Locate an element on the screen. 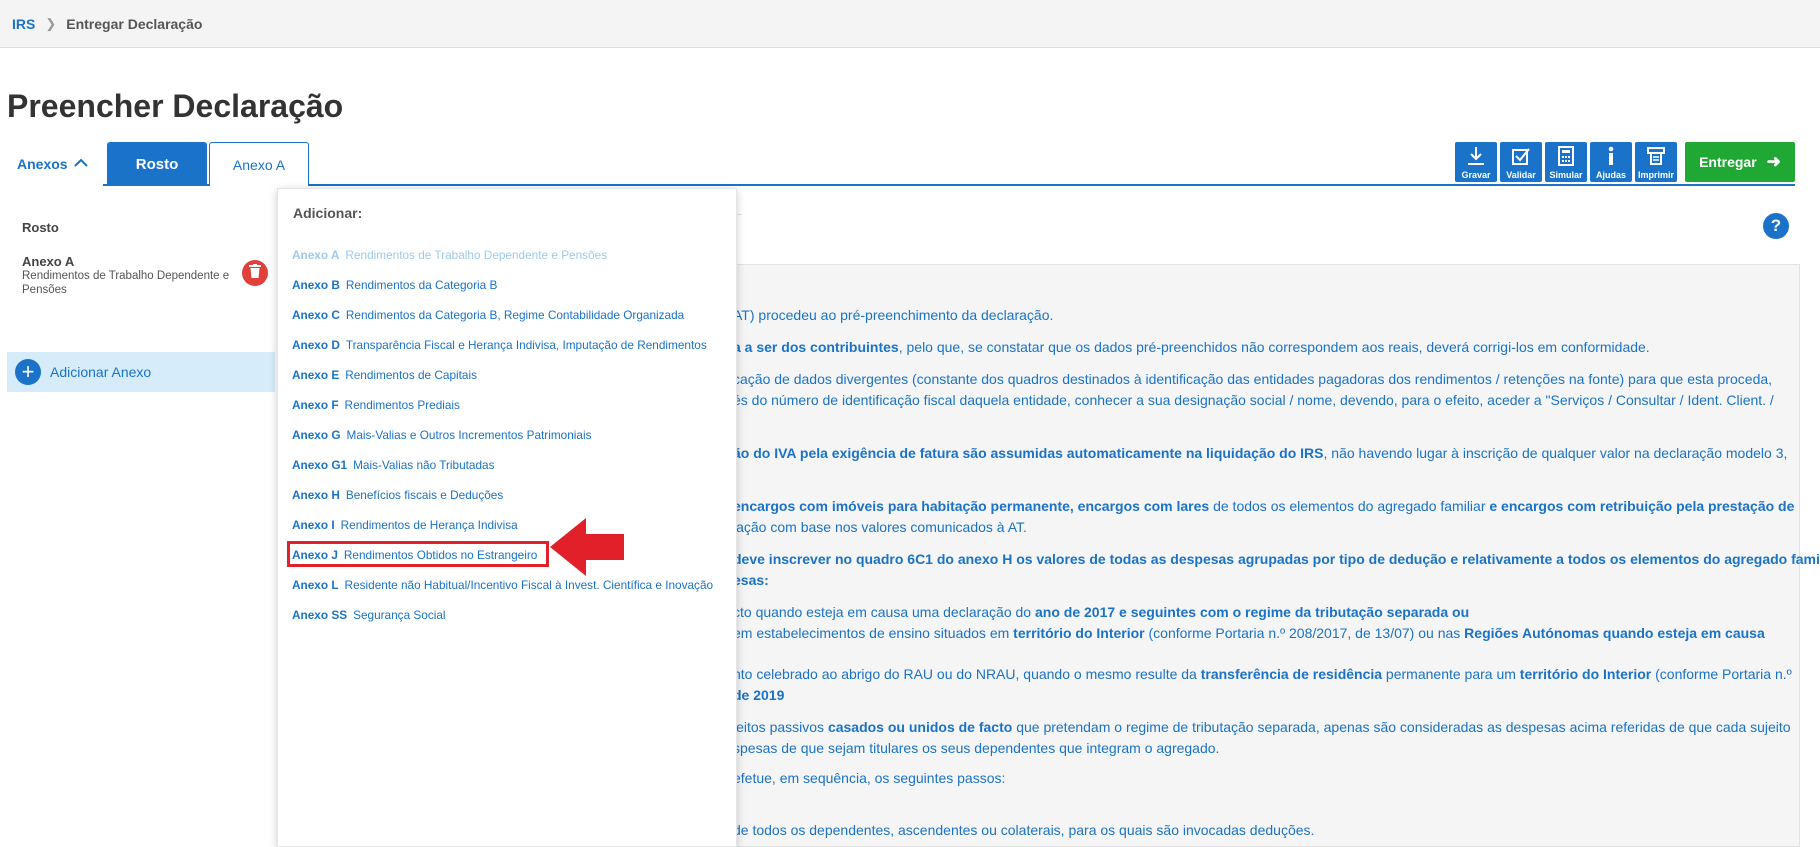 The width and height of the screenshot is (1820, 847). entregar-label: Entregar is located at coordinates (1728, 162).